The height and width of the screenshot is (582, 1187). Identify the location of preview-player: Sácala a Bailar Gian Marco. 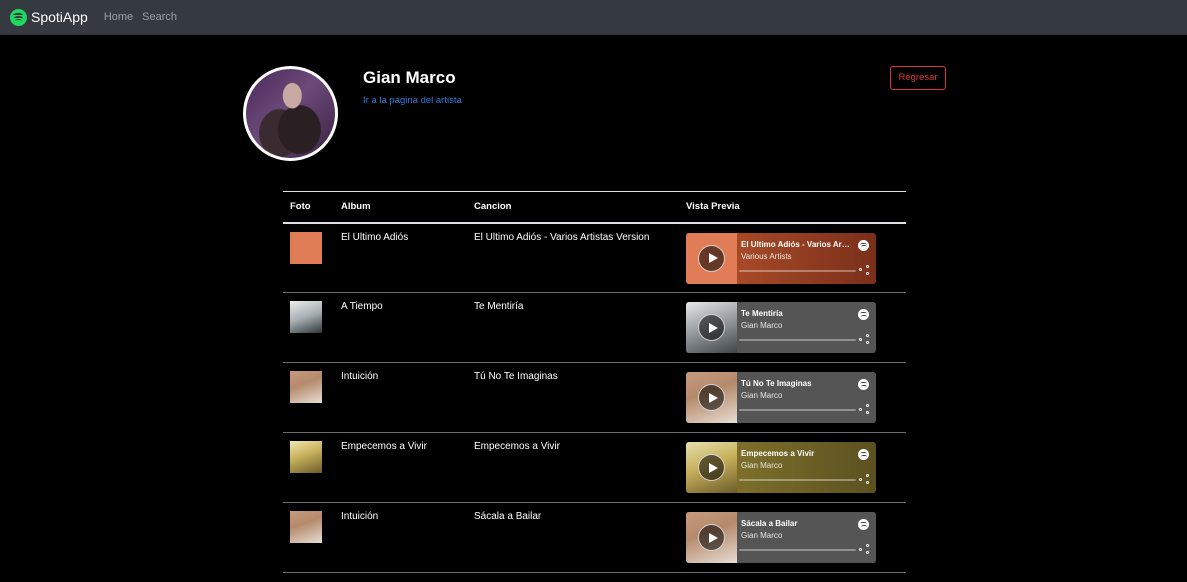
(781, 537).